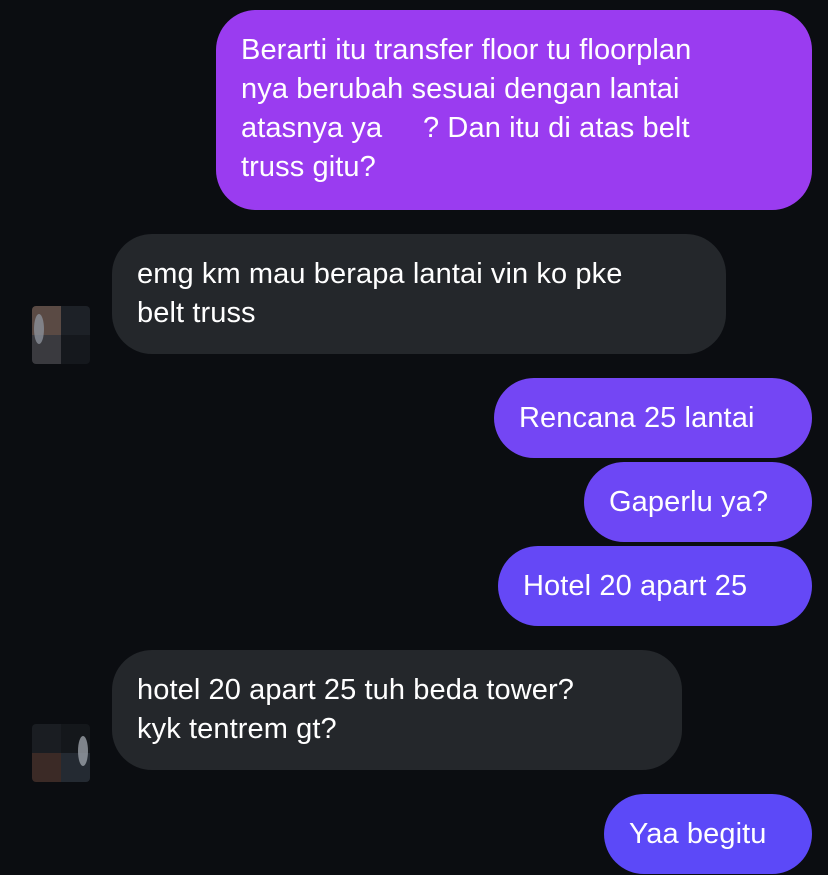 Image resolution: width=828 pixels, height=875 pixels. What do you see at coordinates (635, 586) in the screenshot?
I see `message-text-line: Hotel 20 apart 25` at bounding box center [635, 586].